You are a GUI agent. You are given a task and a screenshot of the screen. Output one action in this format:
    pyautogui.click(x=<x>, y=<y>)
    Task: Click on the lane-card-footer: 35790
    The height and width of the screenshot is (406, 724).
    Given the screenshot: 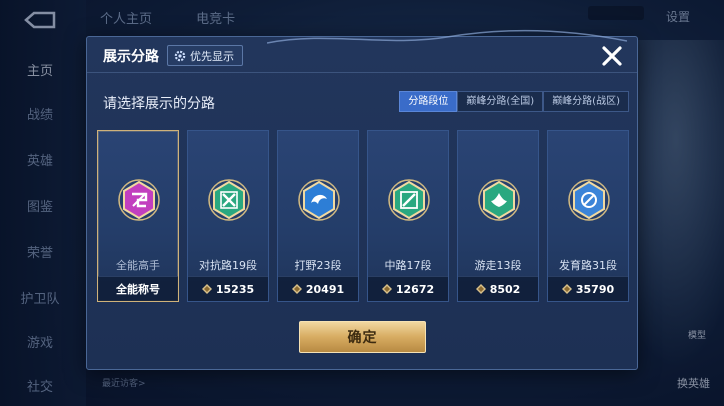 What is the action you would take?
    pyautogui.click(x=588, y=288)
    